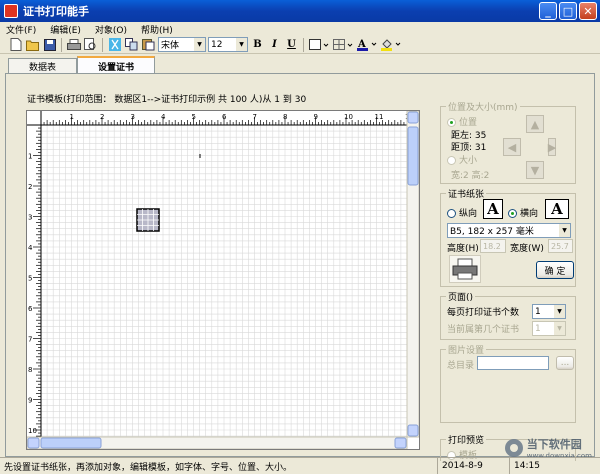 This screenshot has width=600, height=474. I want to click on position-radio: 位置, so click(462, 121).